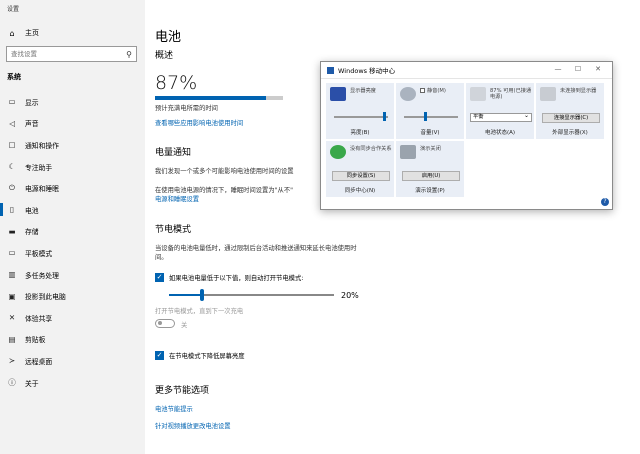 The image size is (640, 454). Describe the element at coordinates (12, 339) in the screenshot. I see `clipboard-icon: ▤` at that location.